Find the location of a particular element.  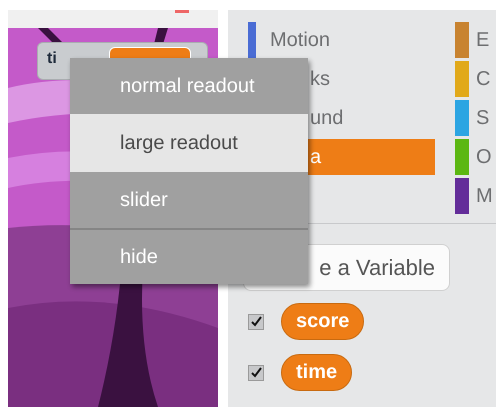

menu-item: slider is located at coordinates (189, 200).